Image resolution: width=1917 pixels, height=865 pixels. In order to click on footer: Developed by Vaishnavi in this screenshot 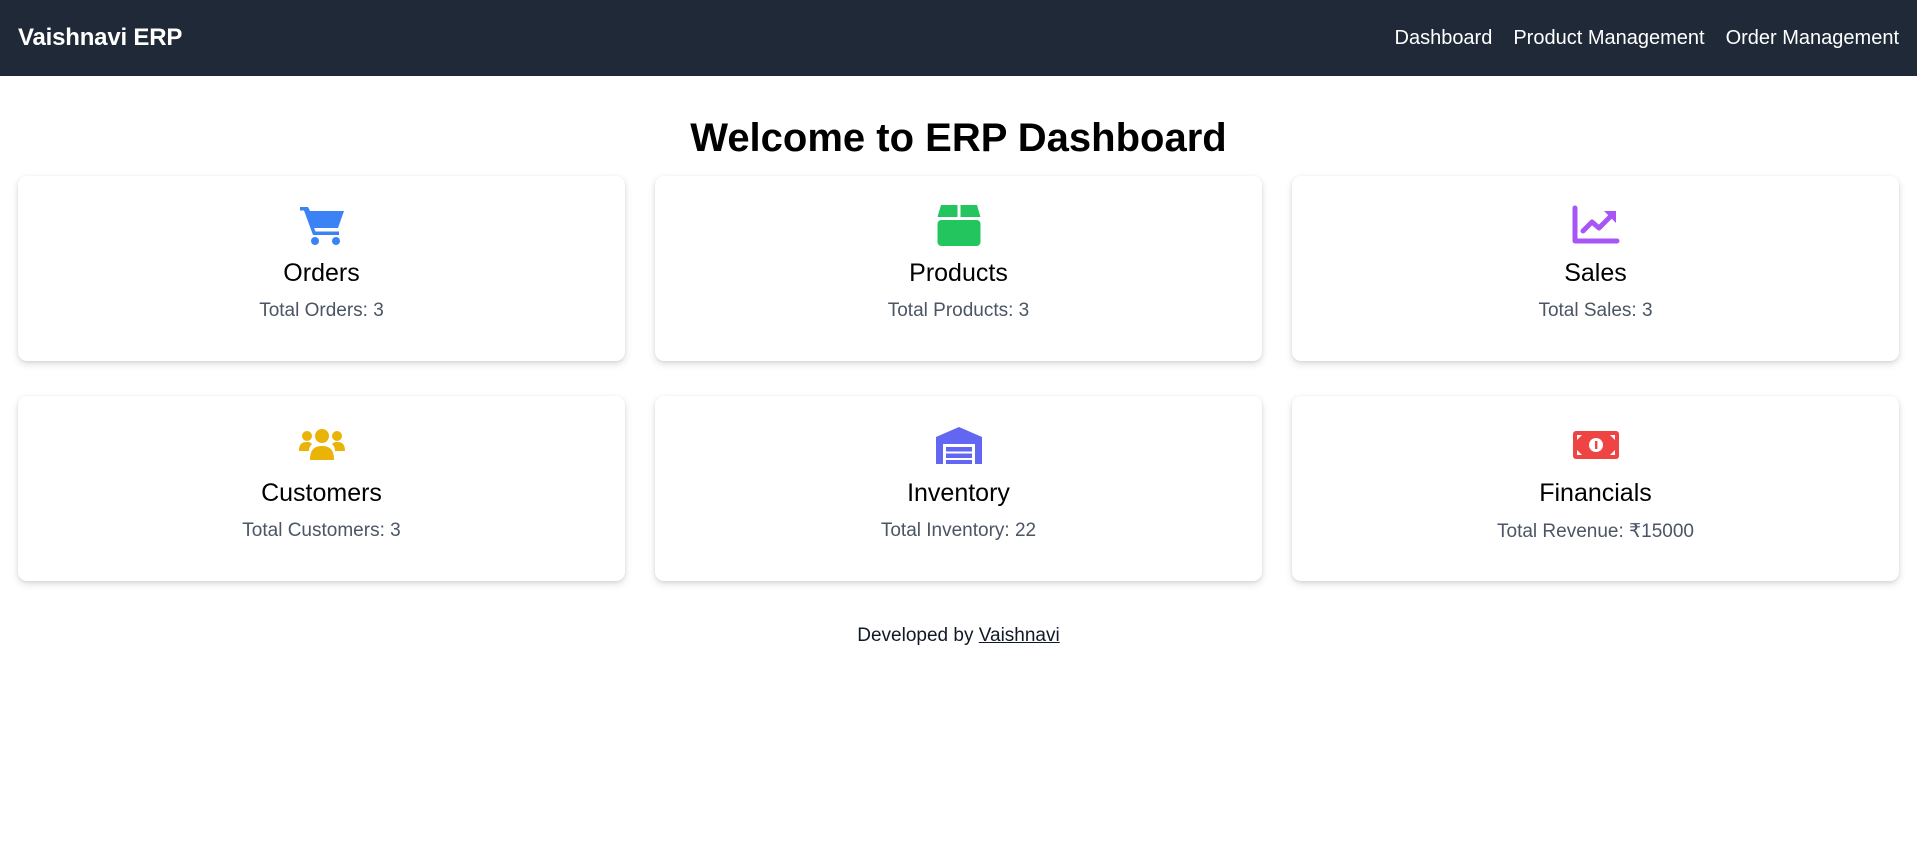, I will do `click(958, 636)`.